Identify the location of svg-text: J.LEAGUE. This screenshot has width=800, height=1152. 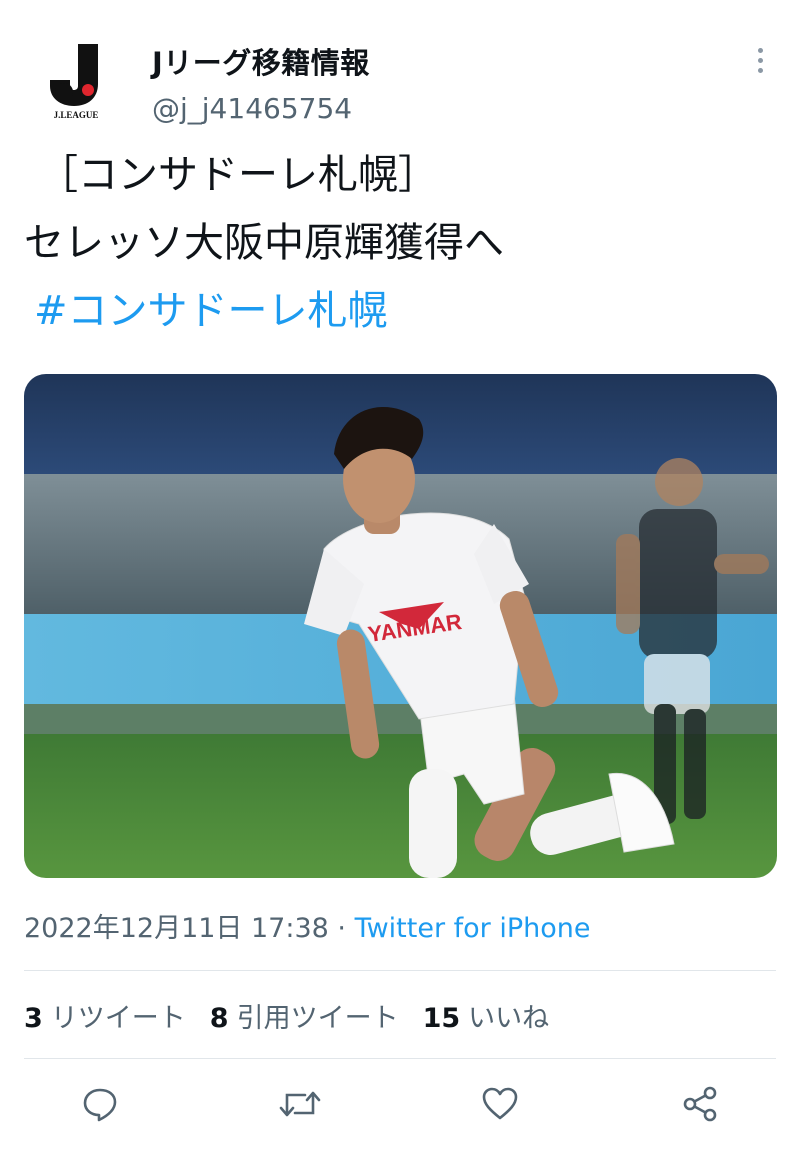
(76, 115).